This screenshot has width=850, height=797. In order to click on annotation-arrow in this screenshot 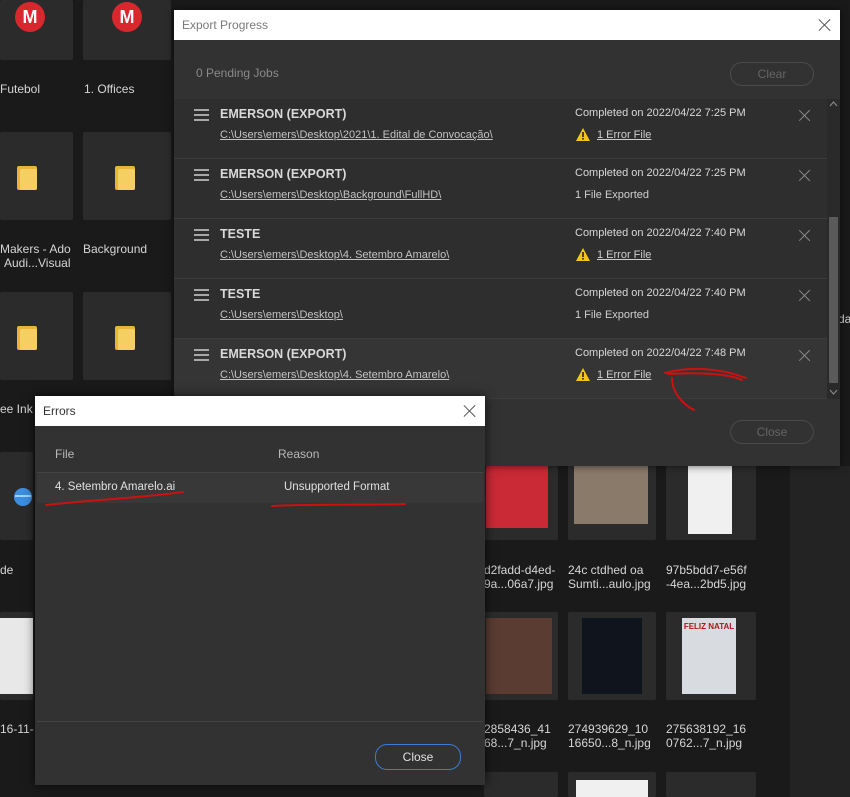, I will do `click(705, 389)`.